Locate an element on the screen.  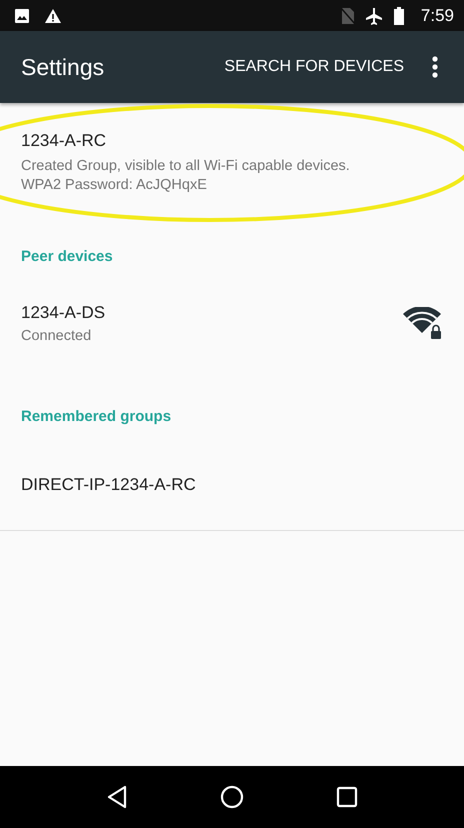
more-options-icon is located at coordinates (435, 67).